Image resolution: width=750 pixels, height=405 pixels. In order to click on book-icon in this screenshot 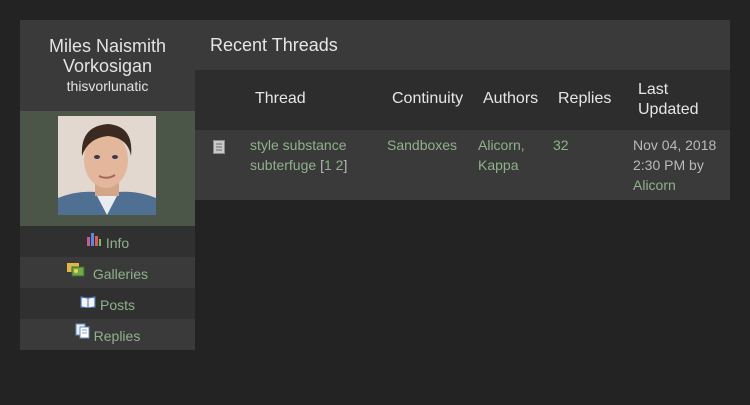, I will do `click(88, 303)`.